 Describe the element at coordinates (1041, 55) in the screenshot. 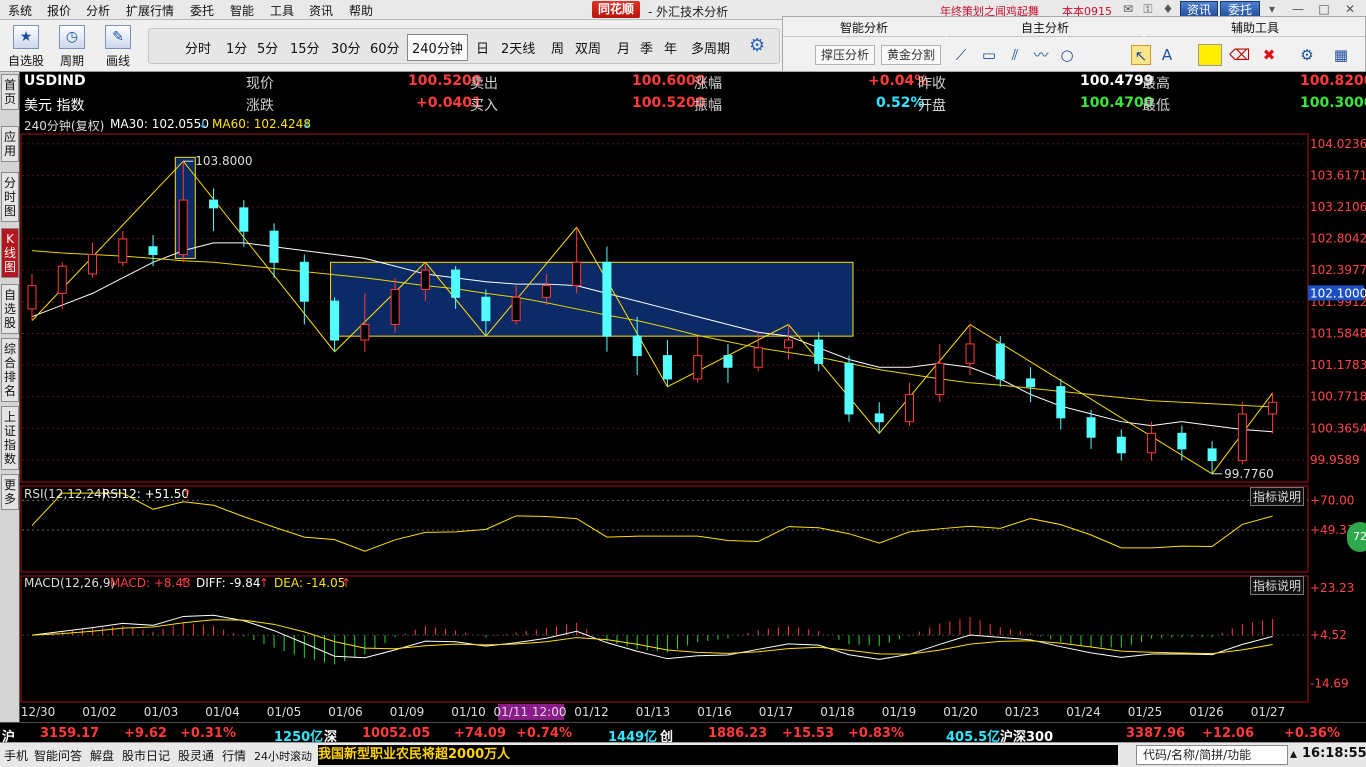

I see `polyline-tool-icon: 〰` at that location.